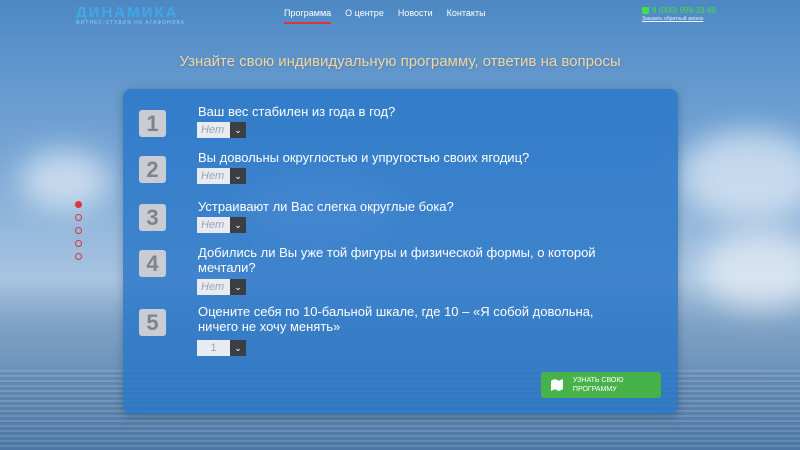 The height and width of the screenshot is (450, 800). Describe the element at coordinates (297, 111) in the screenshot. I see `question-text: Ваш вес стабилен из года в год?` at that location.